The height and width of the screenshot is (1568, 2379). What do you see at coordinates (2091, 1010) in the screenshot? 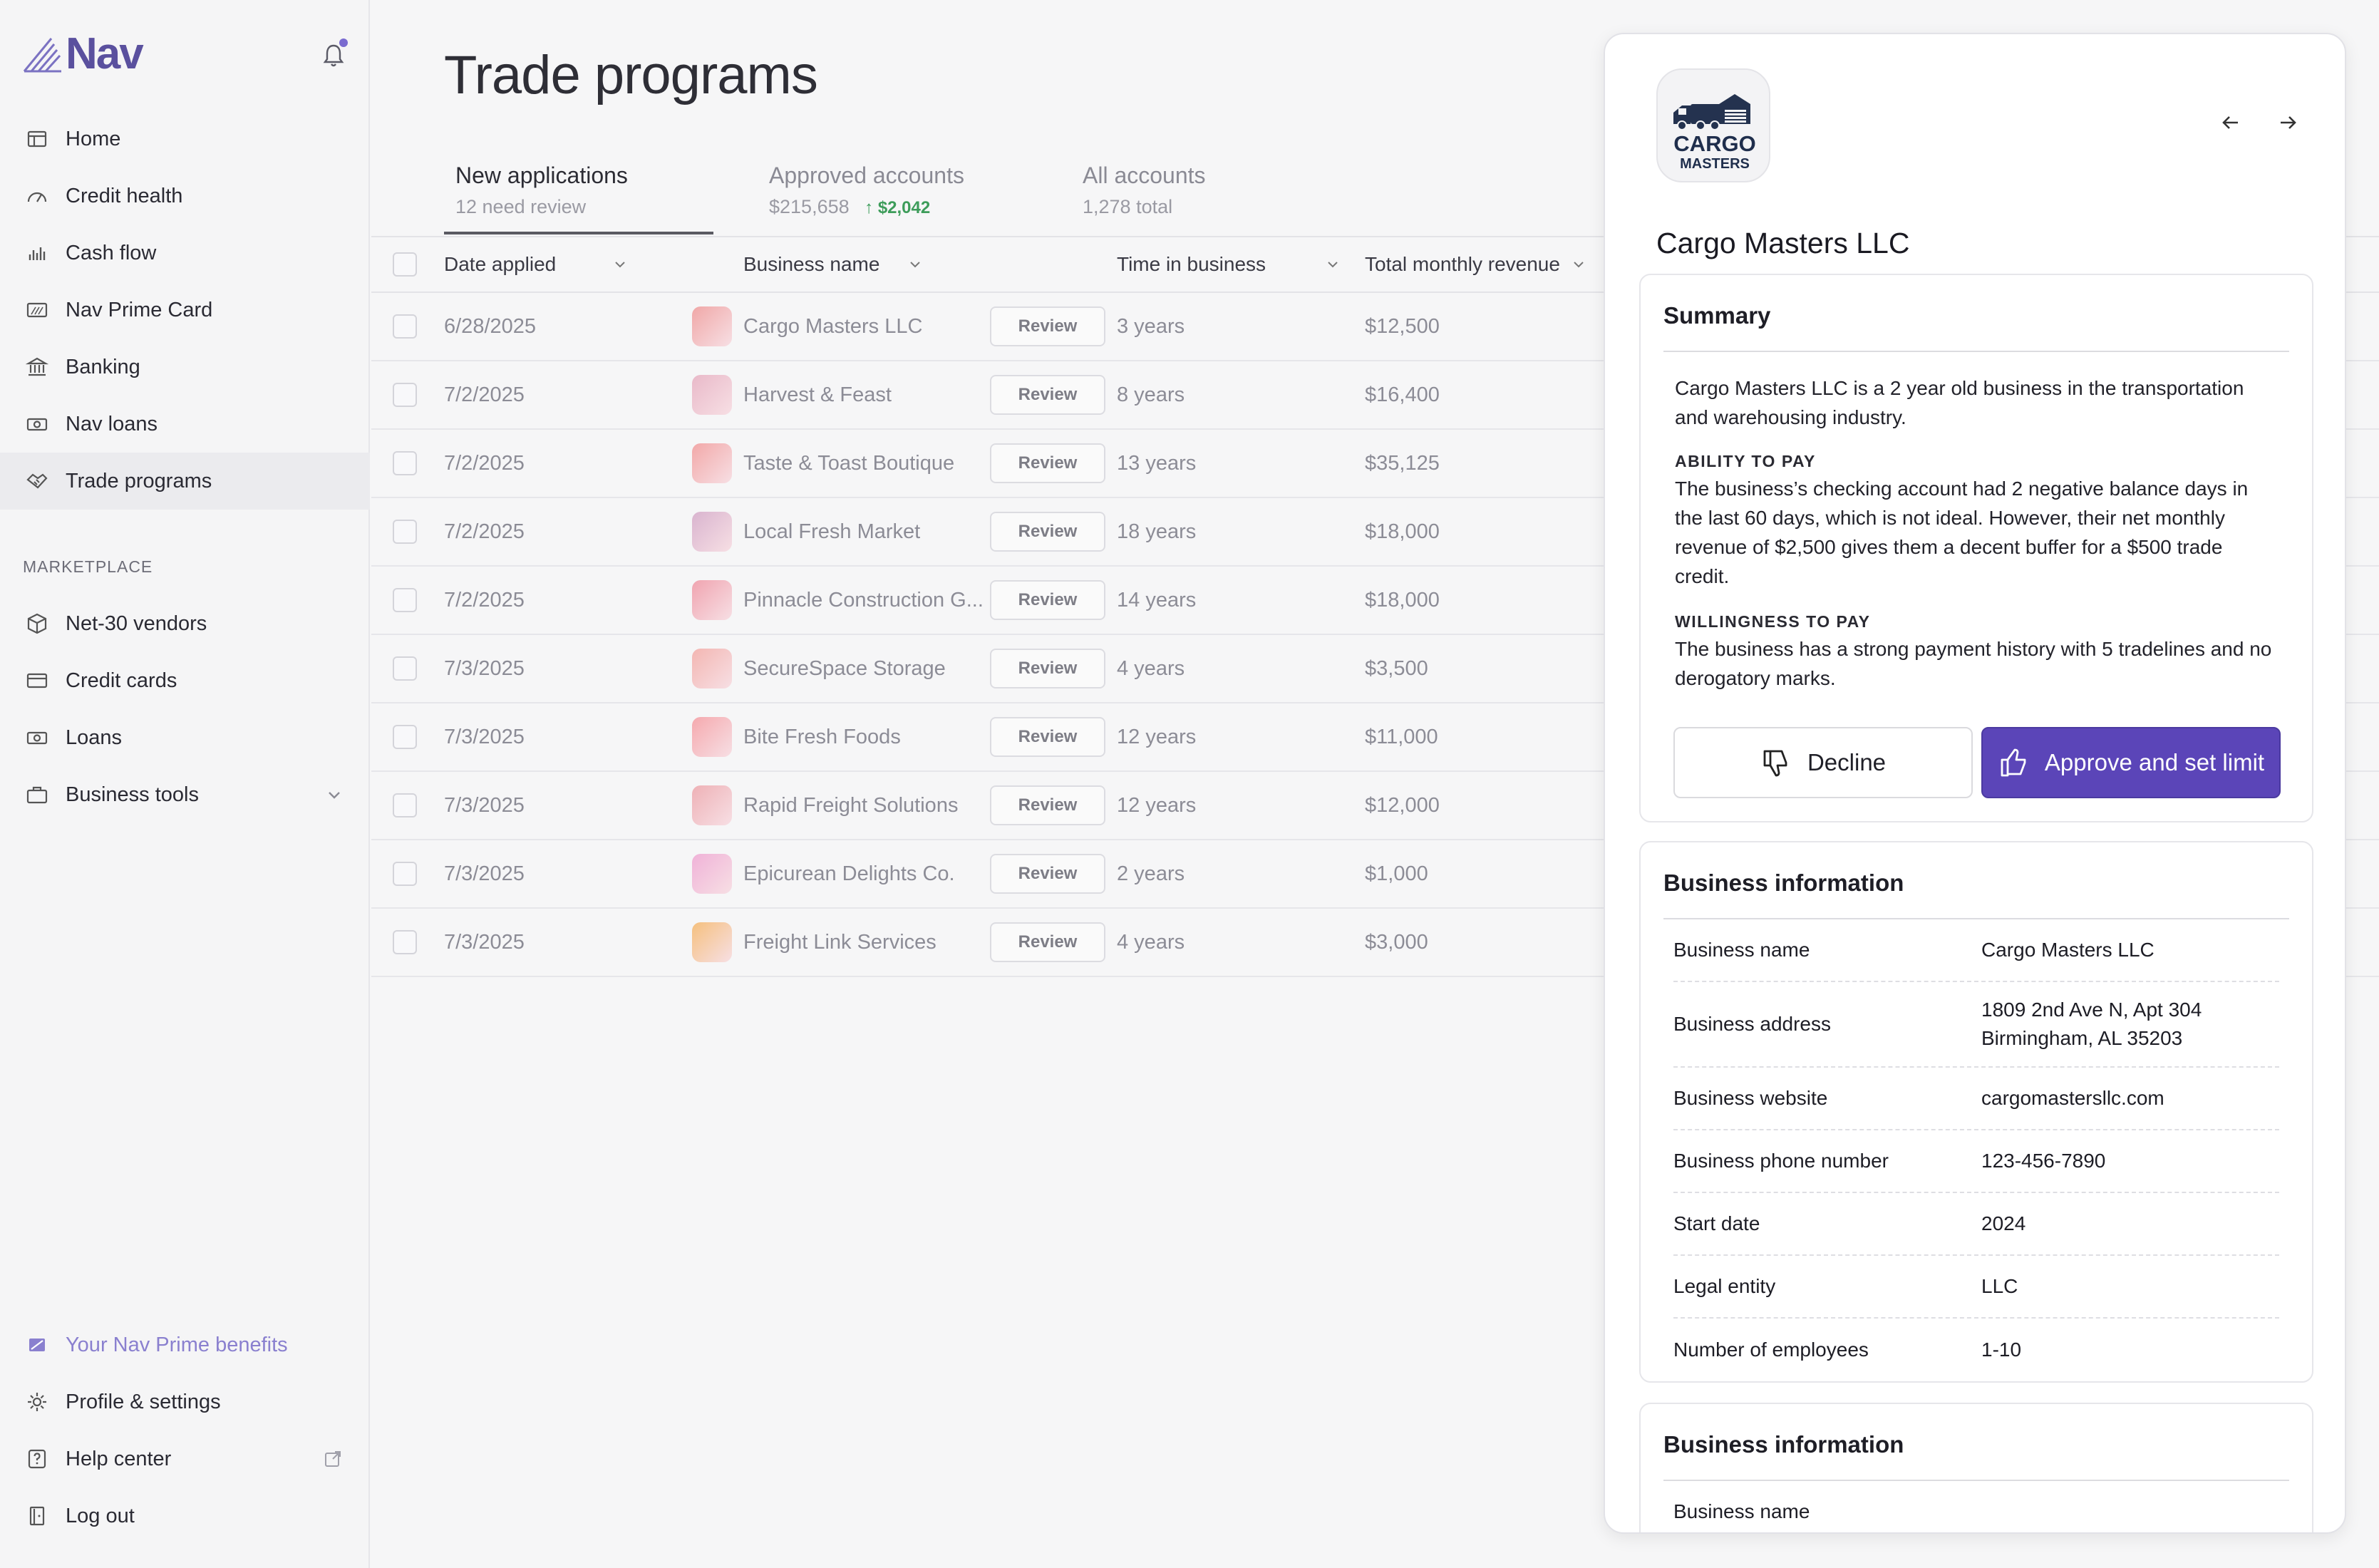
I see `info-value: 1809 2nd Ave N, Apt 304` at bounding box center [2091, 1010].